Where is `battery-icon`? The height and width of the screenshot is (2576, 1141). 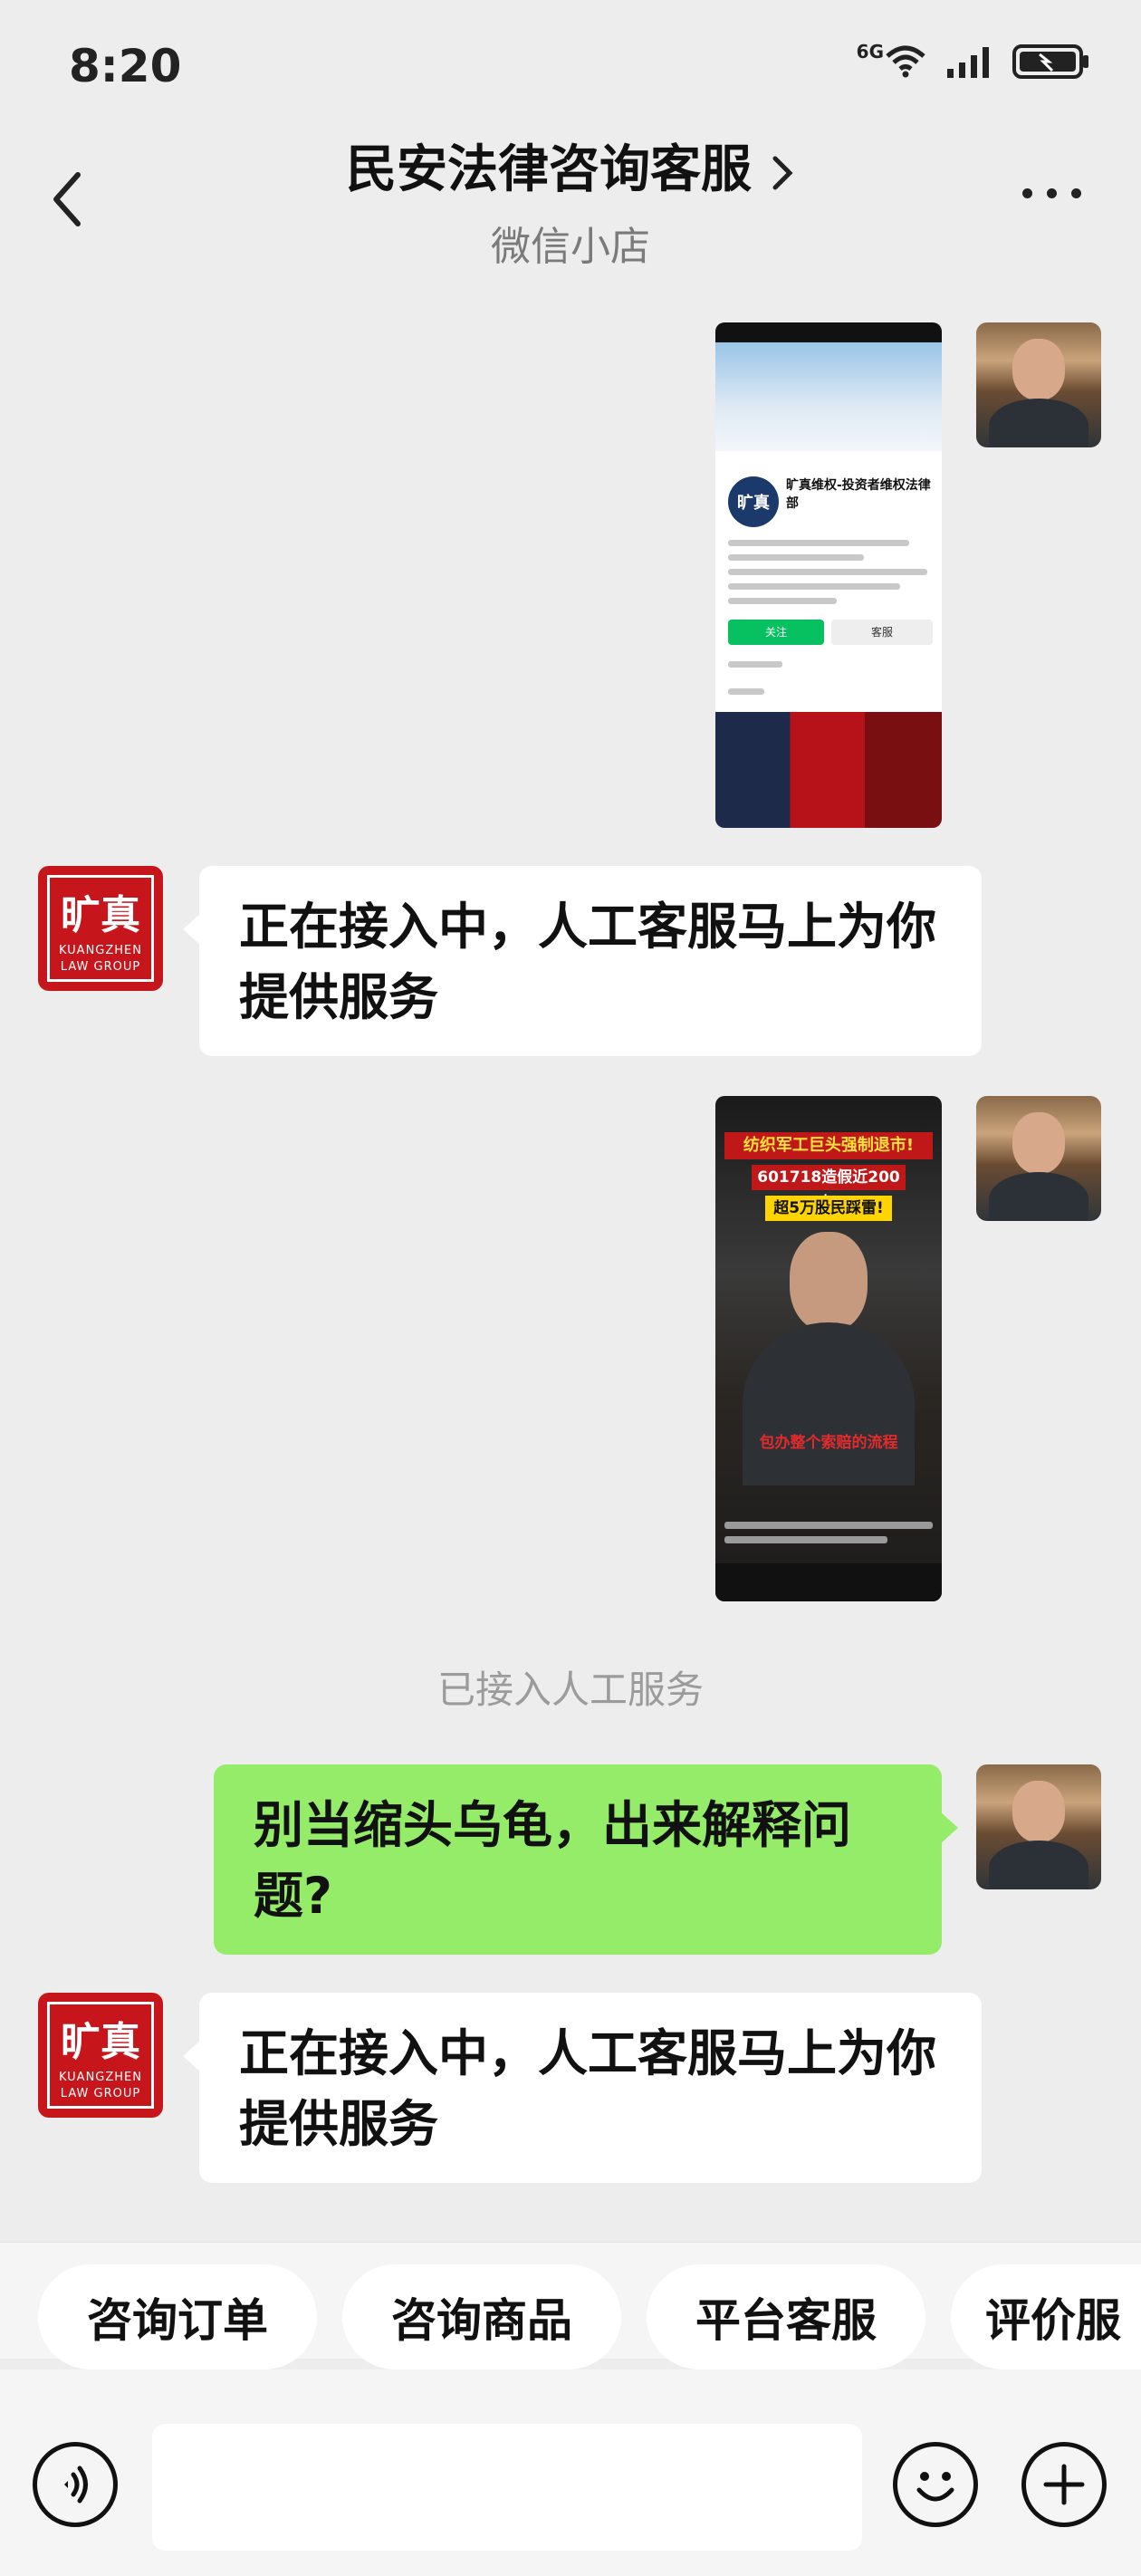
battery-icon is located at coordinates (1050, 61).